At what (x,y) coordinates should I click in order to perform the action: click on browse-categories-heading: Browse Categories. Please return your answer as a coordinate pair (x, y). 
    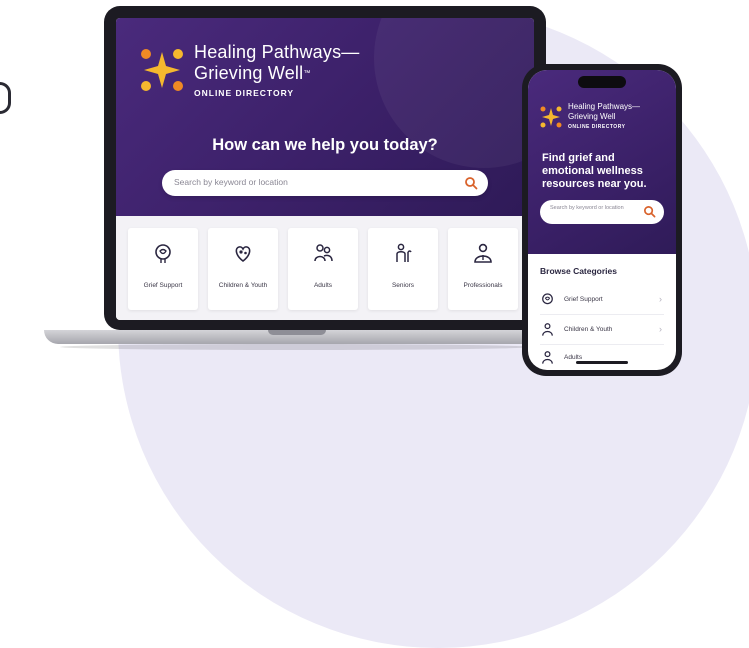
    Looking at the image, I should click on (578, 271).